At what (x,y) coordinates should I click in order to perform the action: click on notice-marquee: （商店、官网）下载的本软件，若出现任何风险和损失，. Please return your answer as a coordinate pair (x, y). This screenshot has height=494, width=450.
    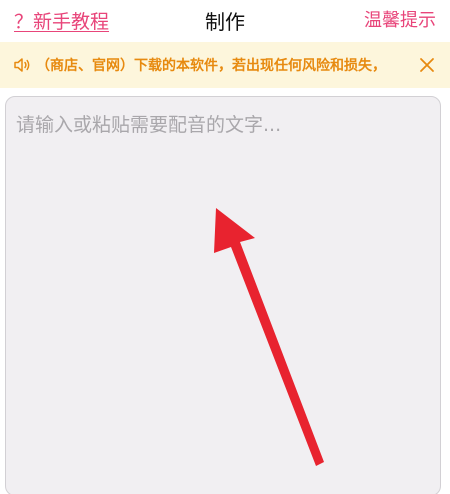
    Looking at the image, I should click on (216, 65).